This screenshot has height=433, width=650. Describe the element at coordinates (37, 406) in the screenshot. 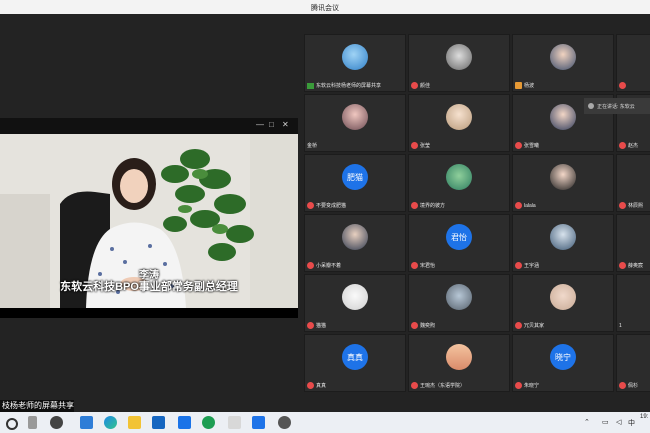

I see `screen-share-label: 枝杨老师的屏幕共享` at that location.